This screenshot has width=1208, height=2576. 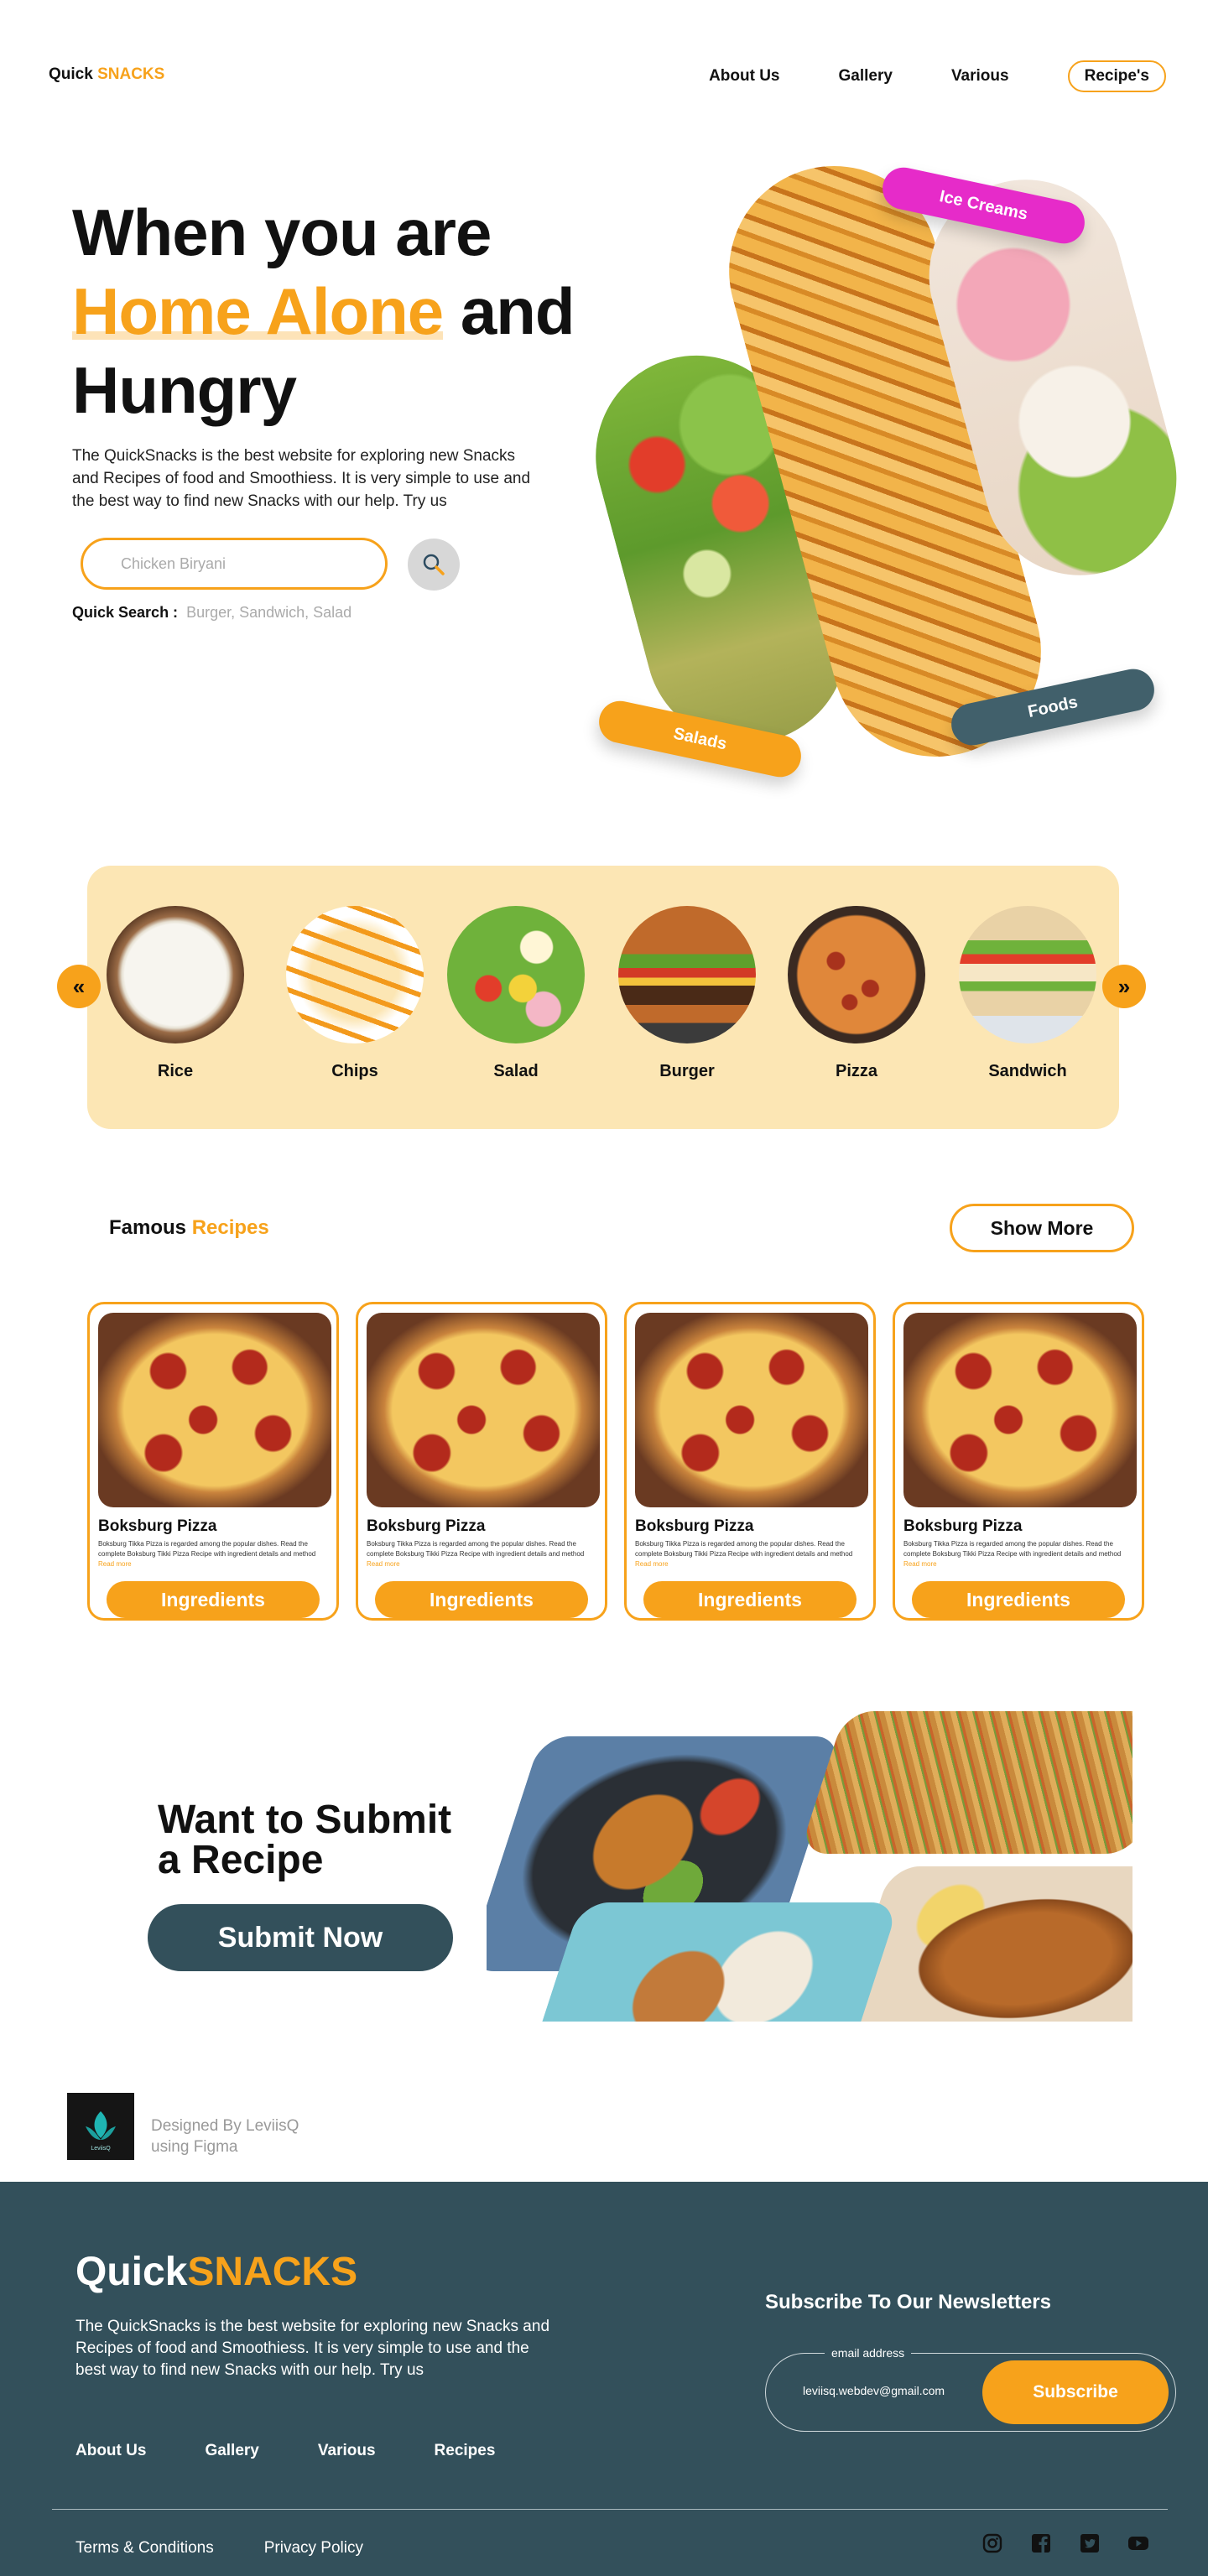 I want to click on nav-recipes-button: Recipe's, so click(x=1116, y=76).